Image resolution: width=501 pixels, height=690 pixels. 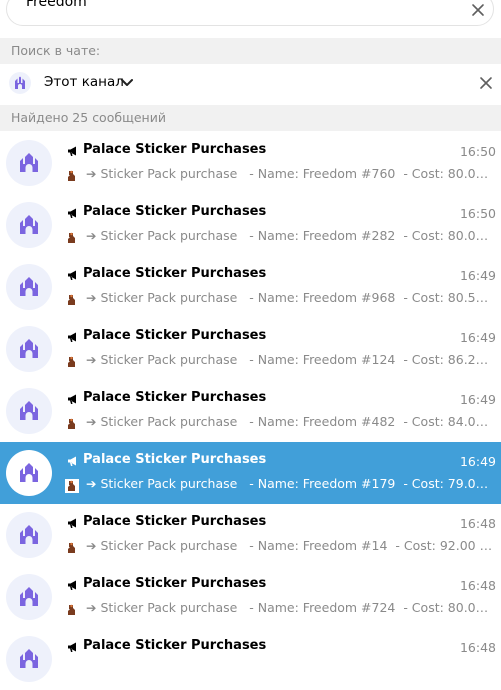 What do you see at coordinates (127, 83) in the screenshot?
I see `chevron-down-icon` at bounding box center [127, 83].